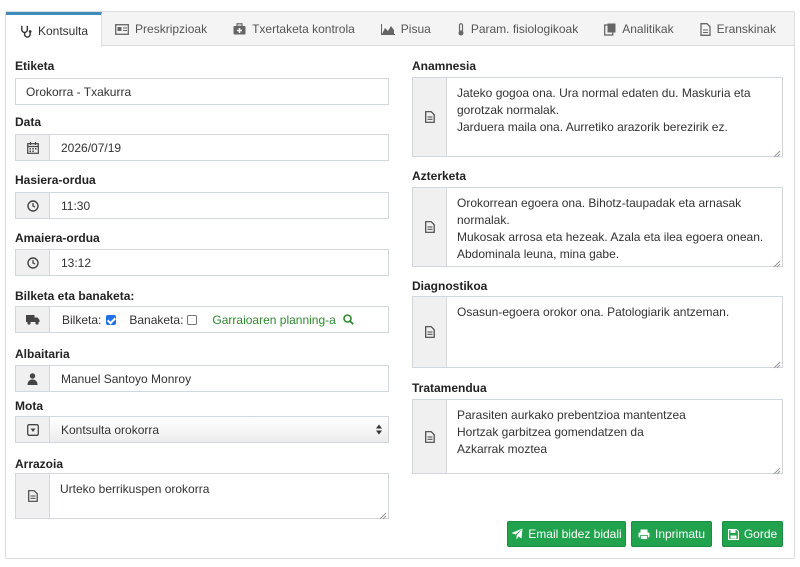 This screenshot has width=800, height=567. What do you see at coordinates (746, 29) in the screenshot?
I see `tab-label: Eranskinak` at bounding box center [746, 29].